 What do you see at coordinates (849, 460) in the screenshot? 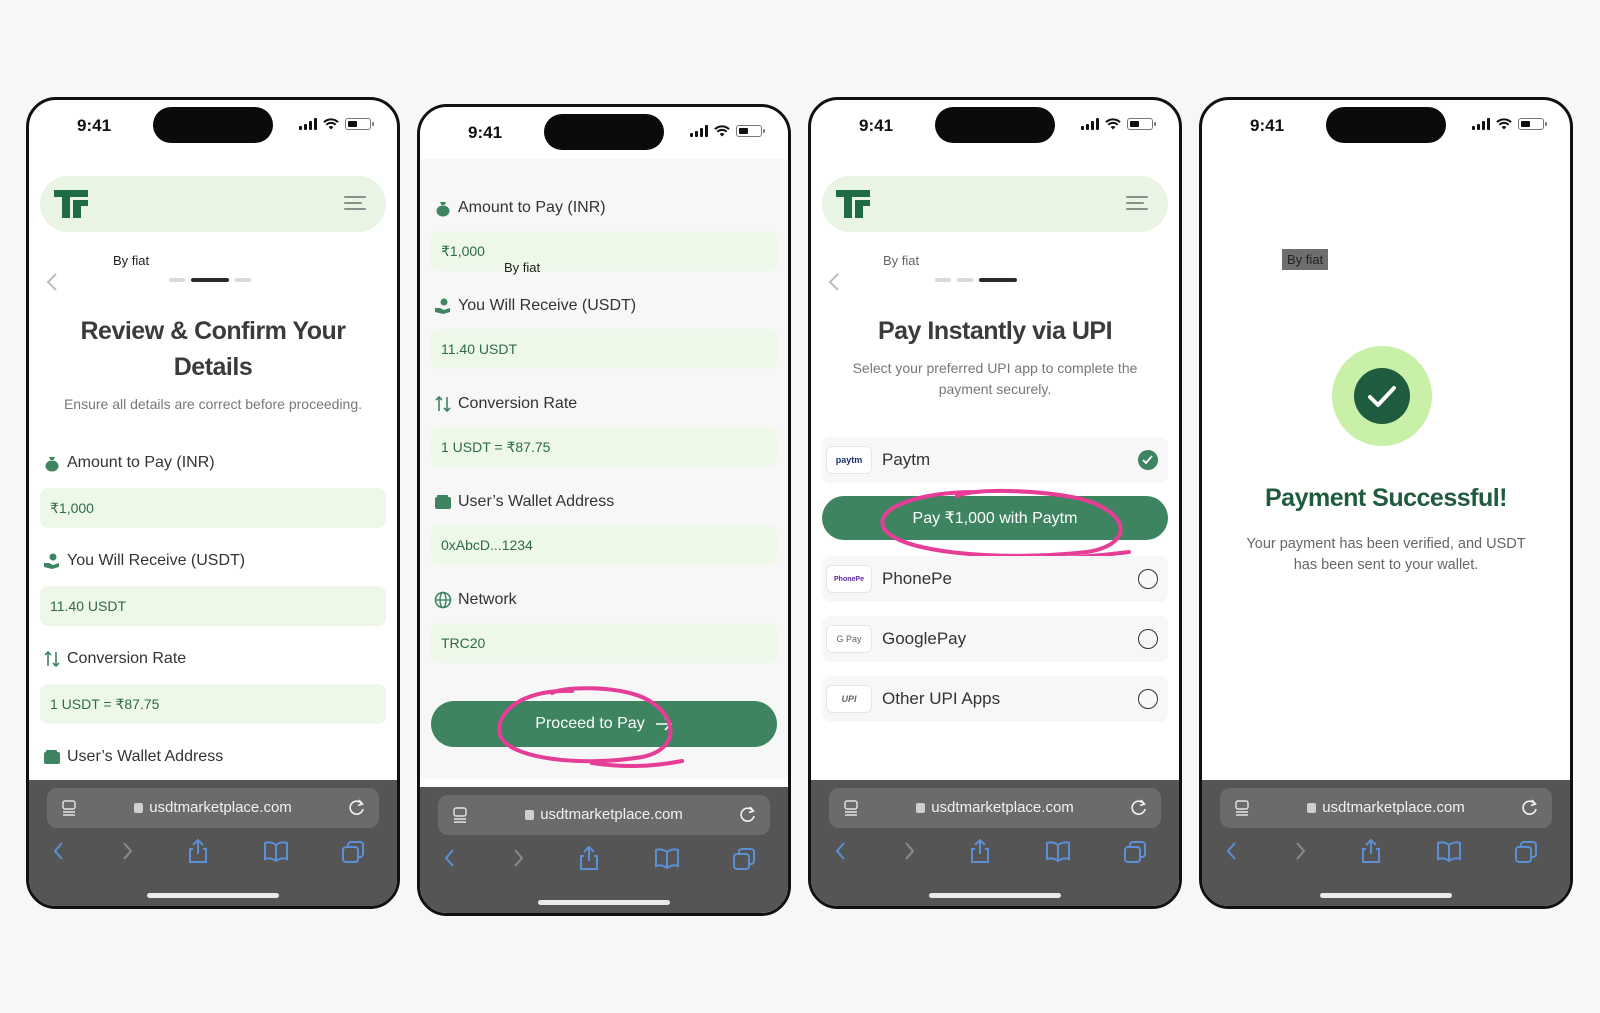
I see `paytm-logo: paytm` at bounding box center [849, 460].